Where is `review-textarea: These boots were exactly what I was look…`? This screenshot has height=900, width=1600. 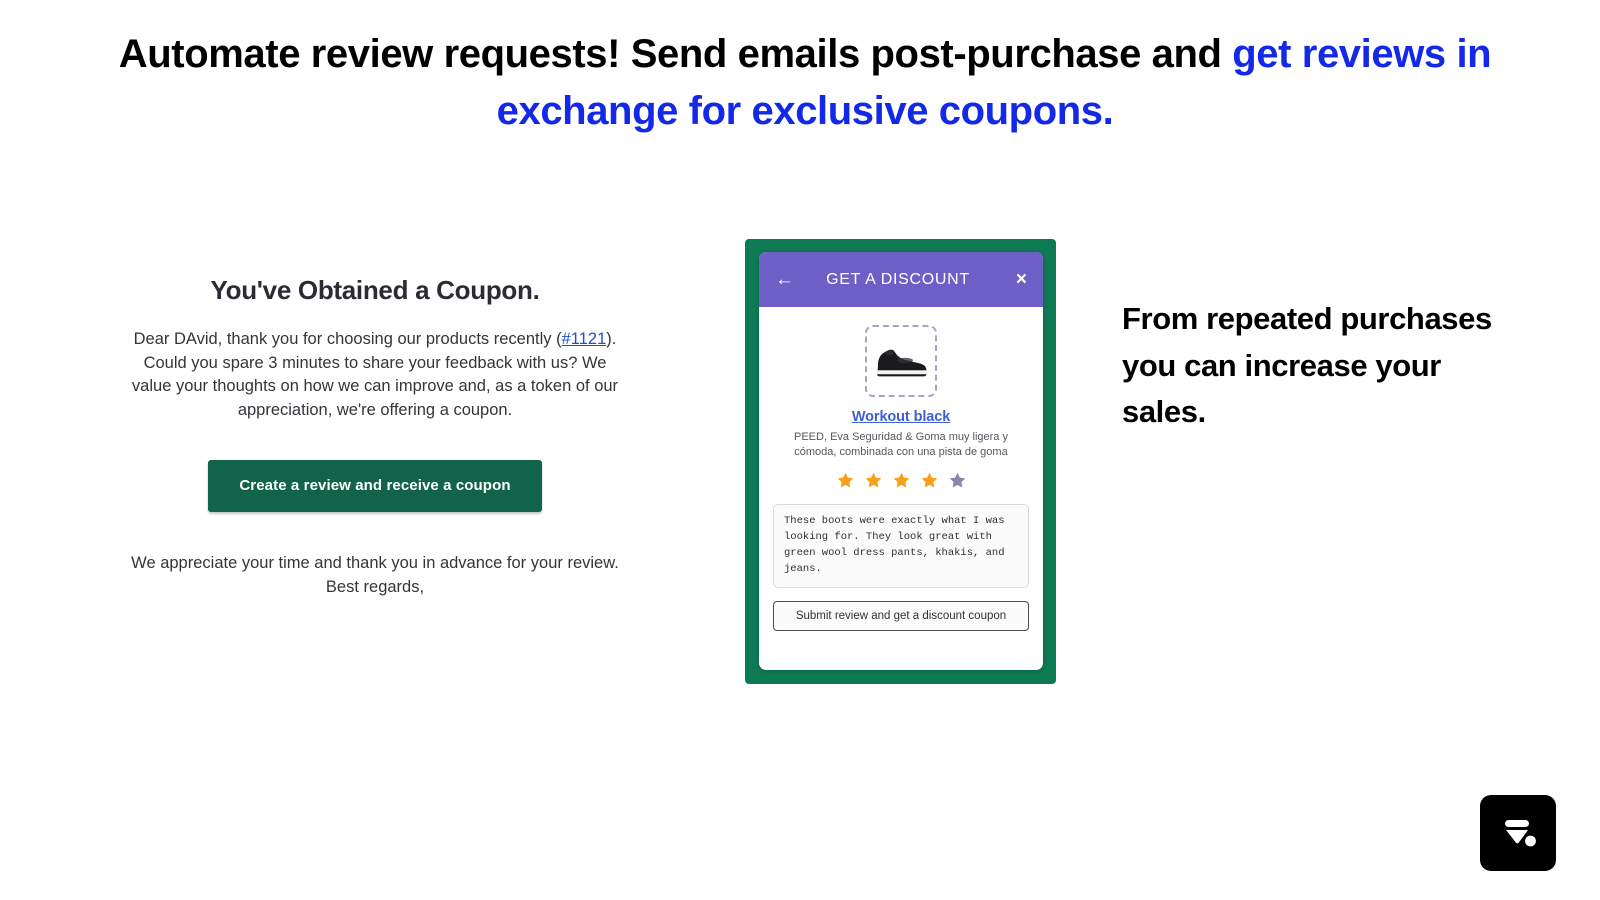
review-textarea: These boots were exactly what I was look… is located at coordinates (901, 546).